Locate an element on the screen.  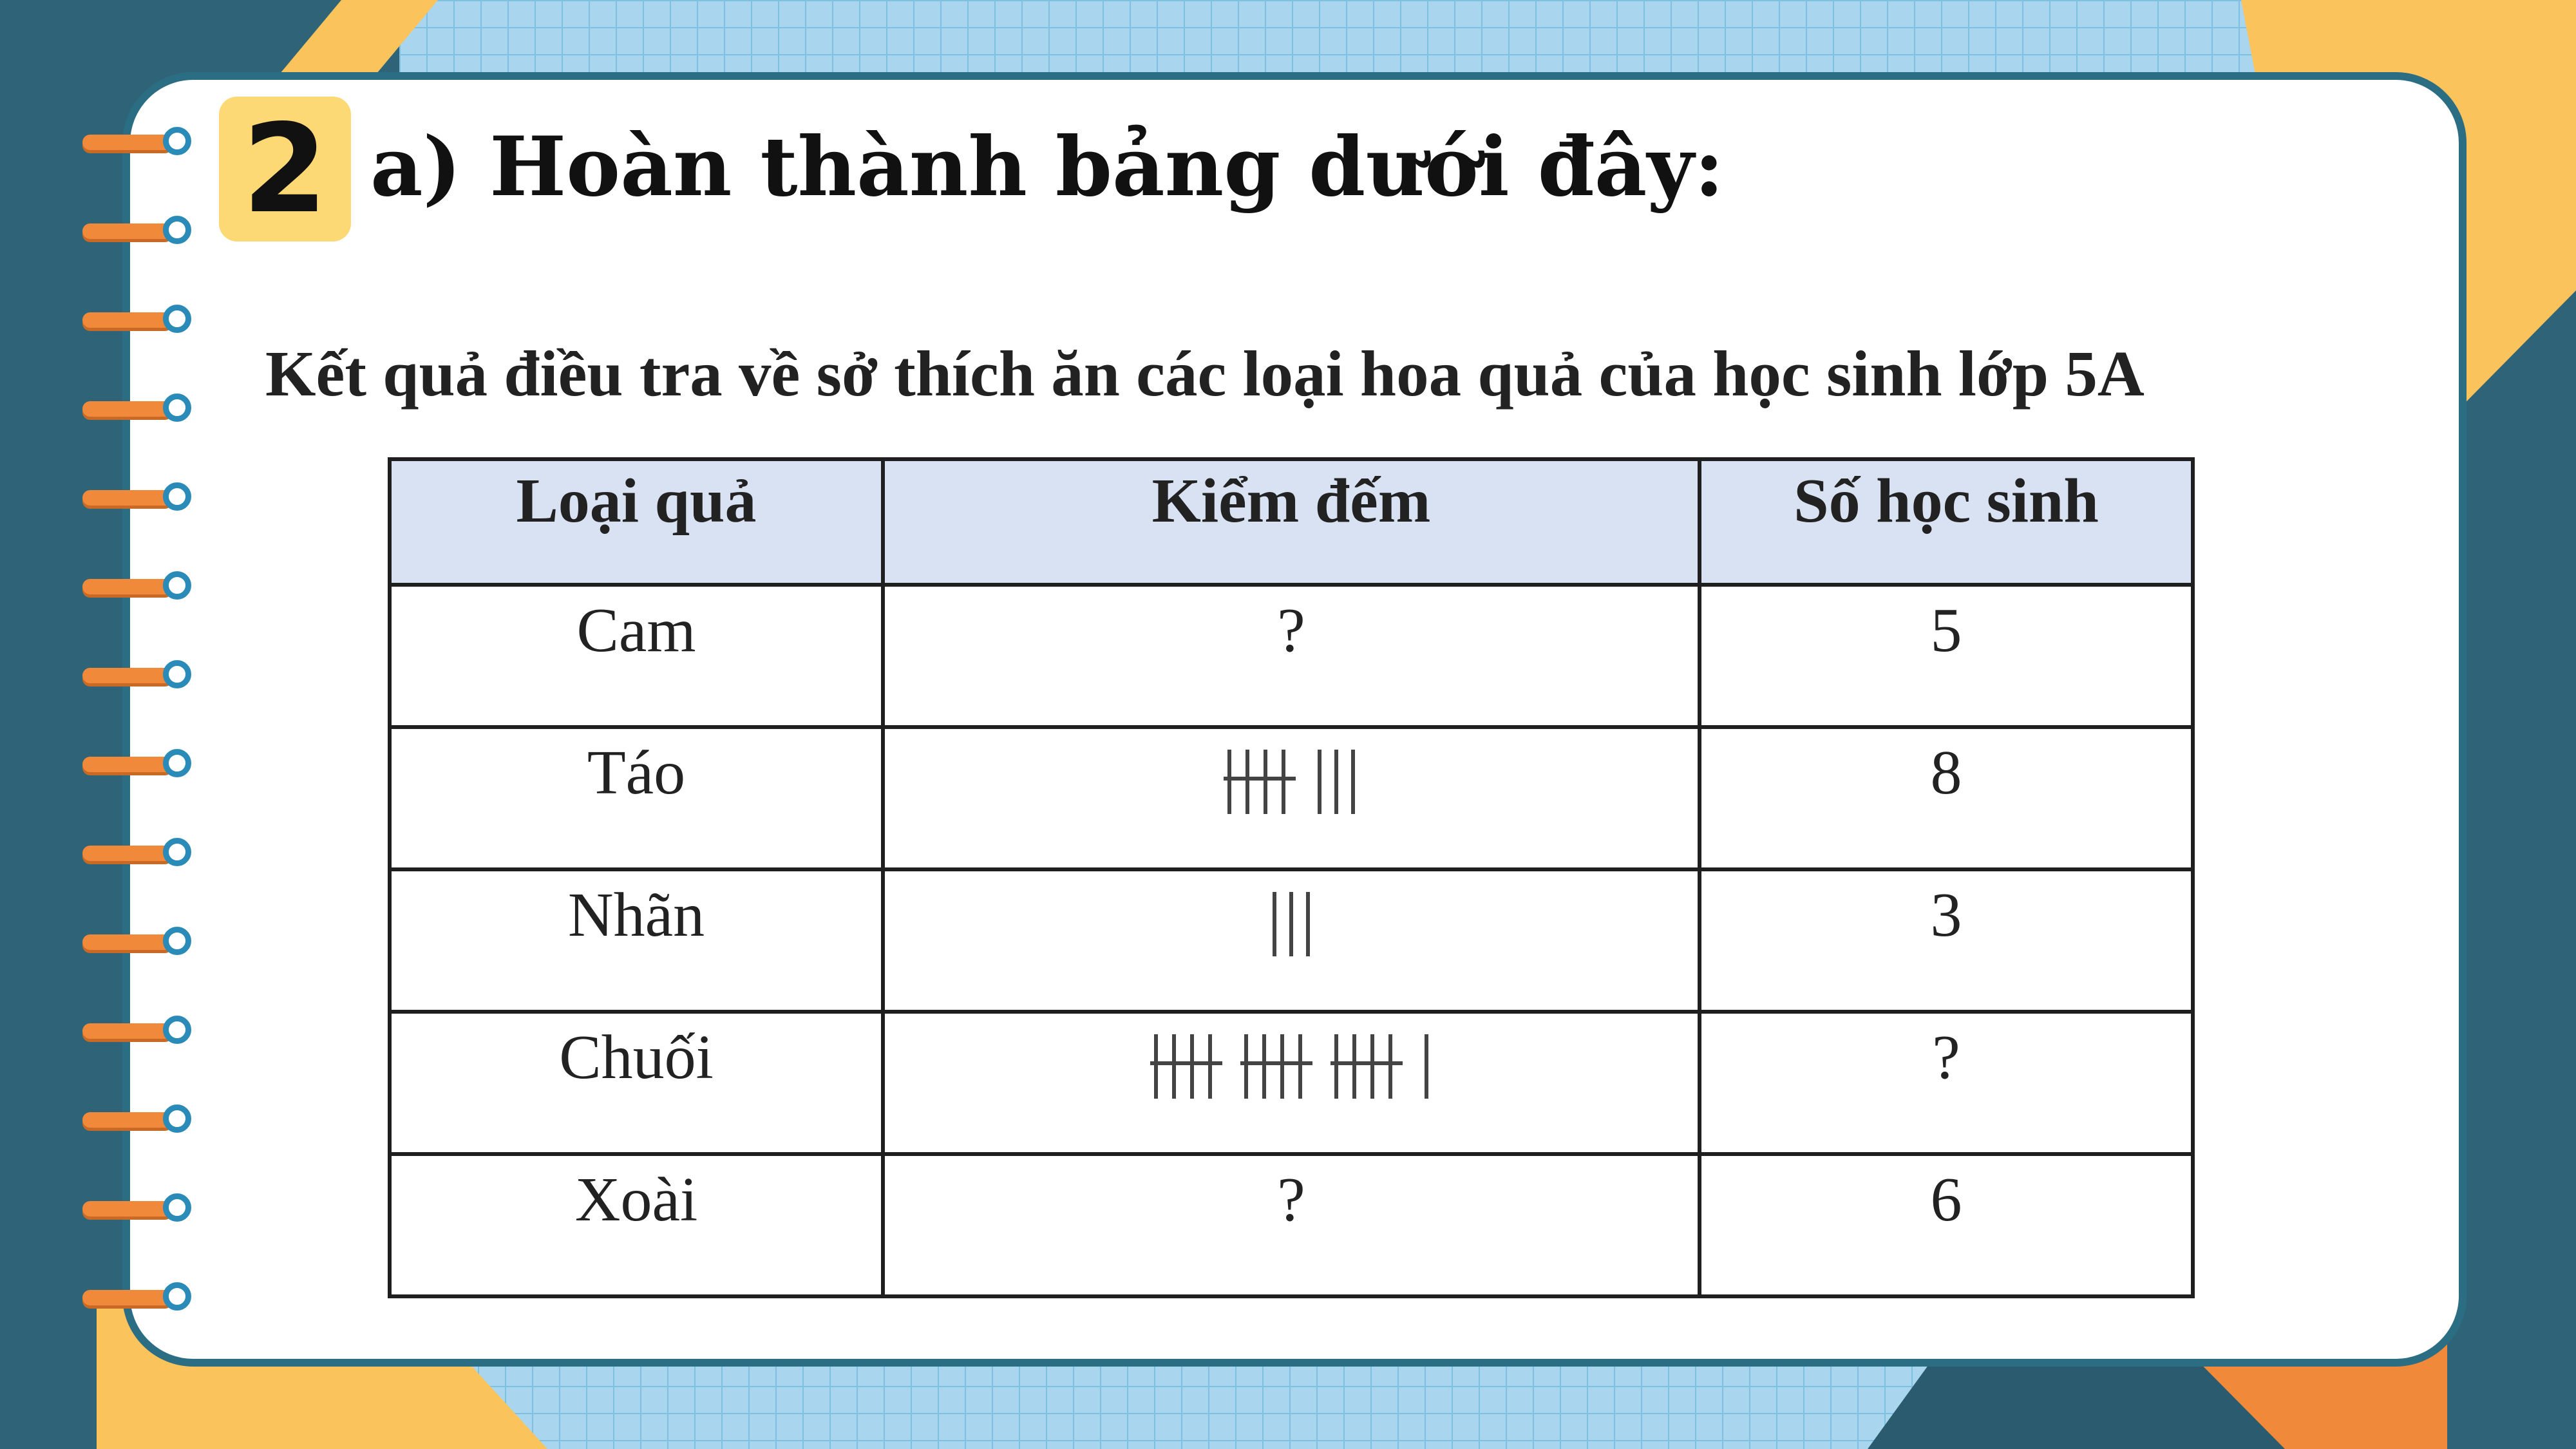
cell-count: 6 is located at coordinates (1946, 1225).